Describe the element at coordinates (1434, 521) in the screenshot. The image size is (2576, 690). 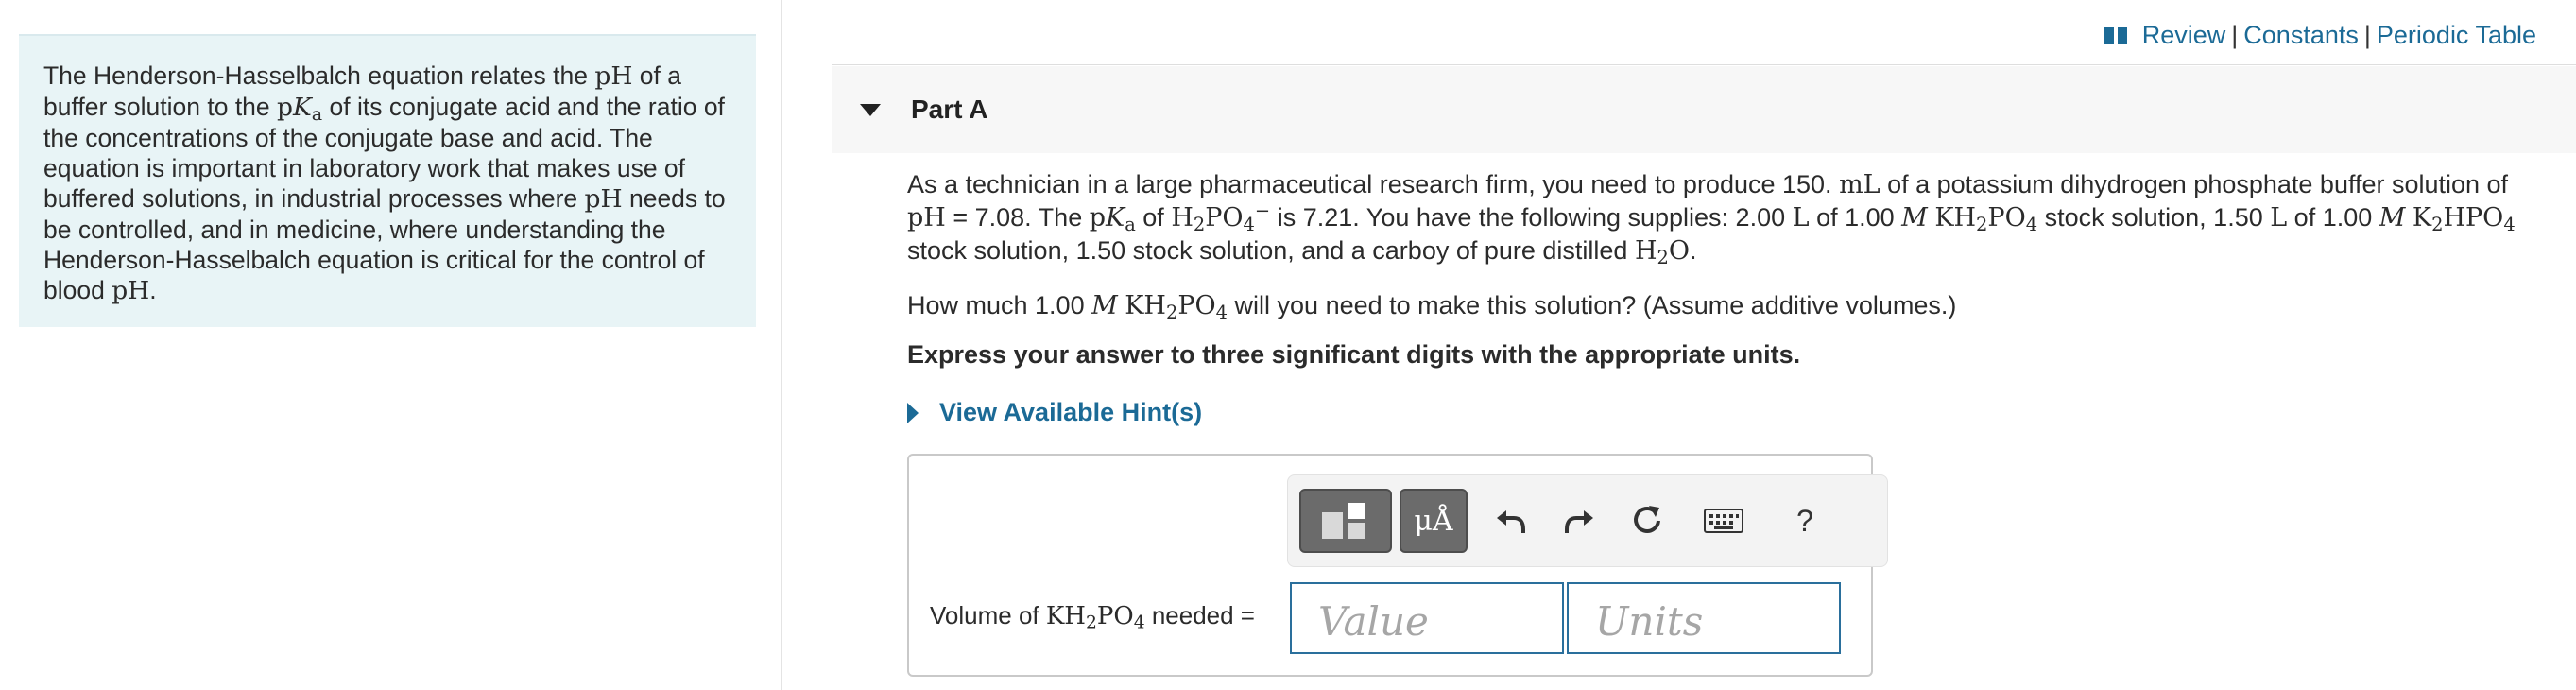
I see `units-symbols-button: μÅ` at that location.